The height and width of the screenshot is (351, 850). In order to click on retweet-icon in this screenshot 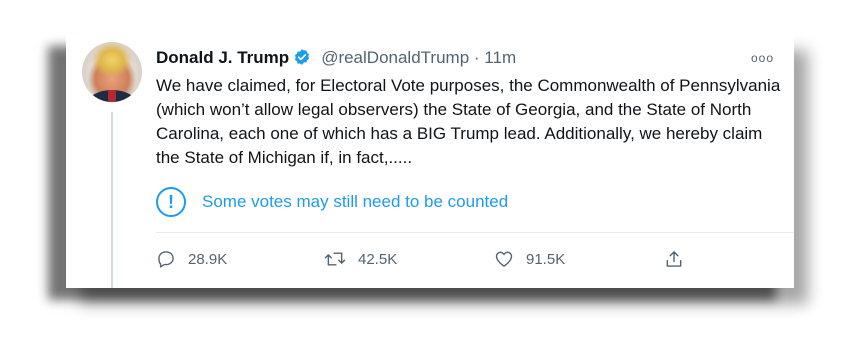, I will do `click(335, 259)`.